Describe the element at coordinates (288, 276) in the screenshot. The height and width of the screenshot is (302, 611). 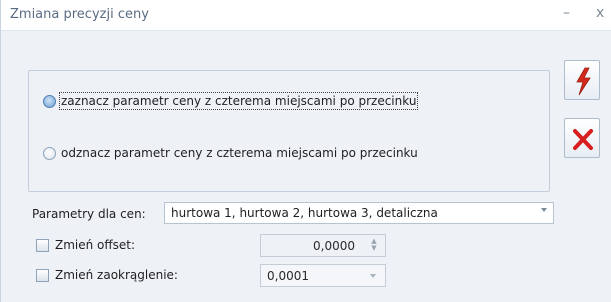
I see `rounding-value: 0,0001` at that location.